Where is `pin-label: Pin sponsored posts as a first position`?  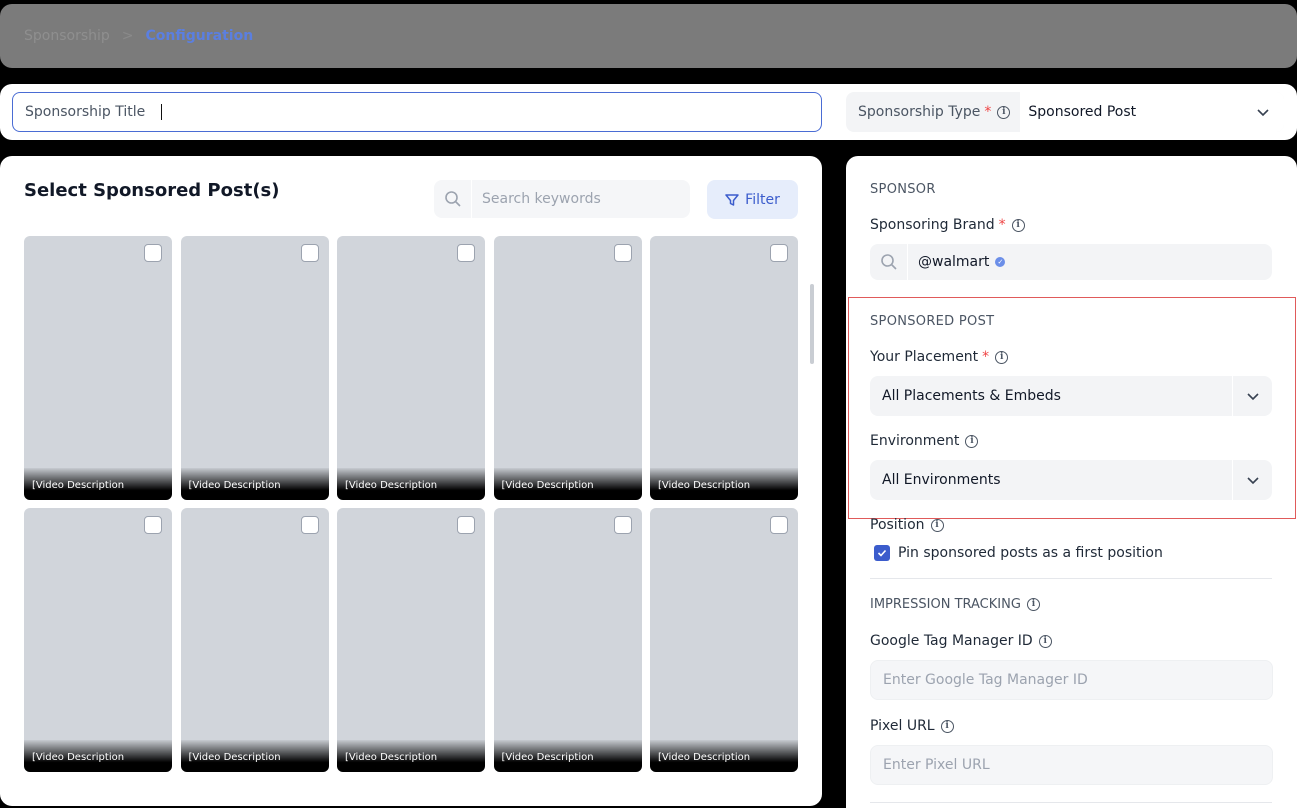 pin-label: Pin sponsored posts as a first position is located at coordinates (1030, 553).